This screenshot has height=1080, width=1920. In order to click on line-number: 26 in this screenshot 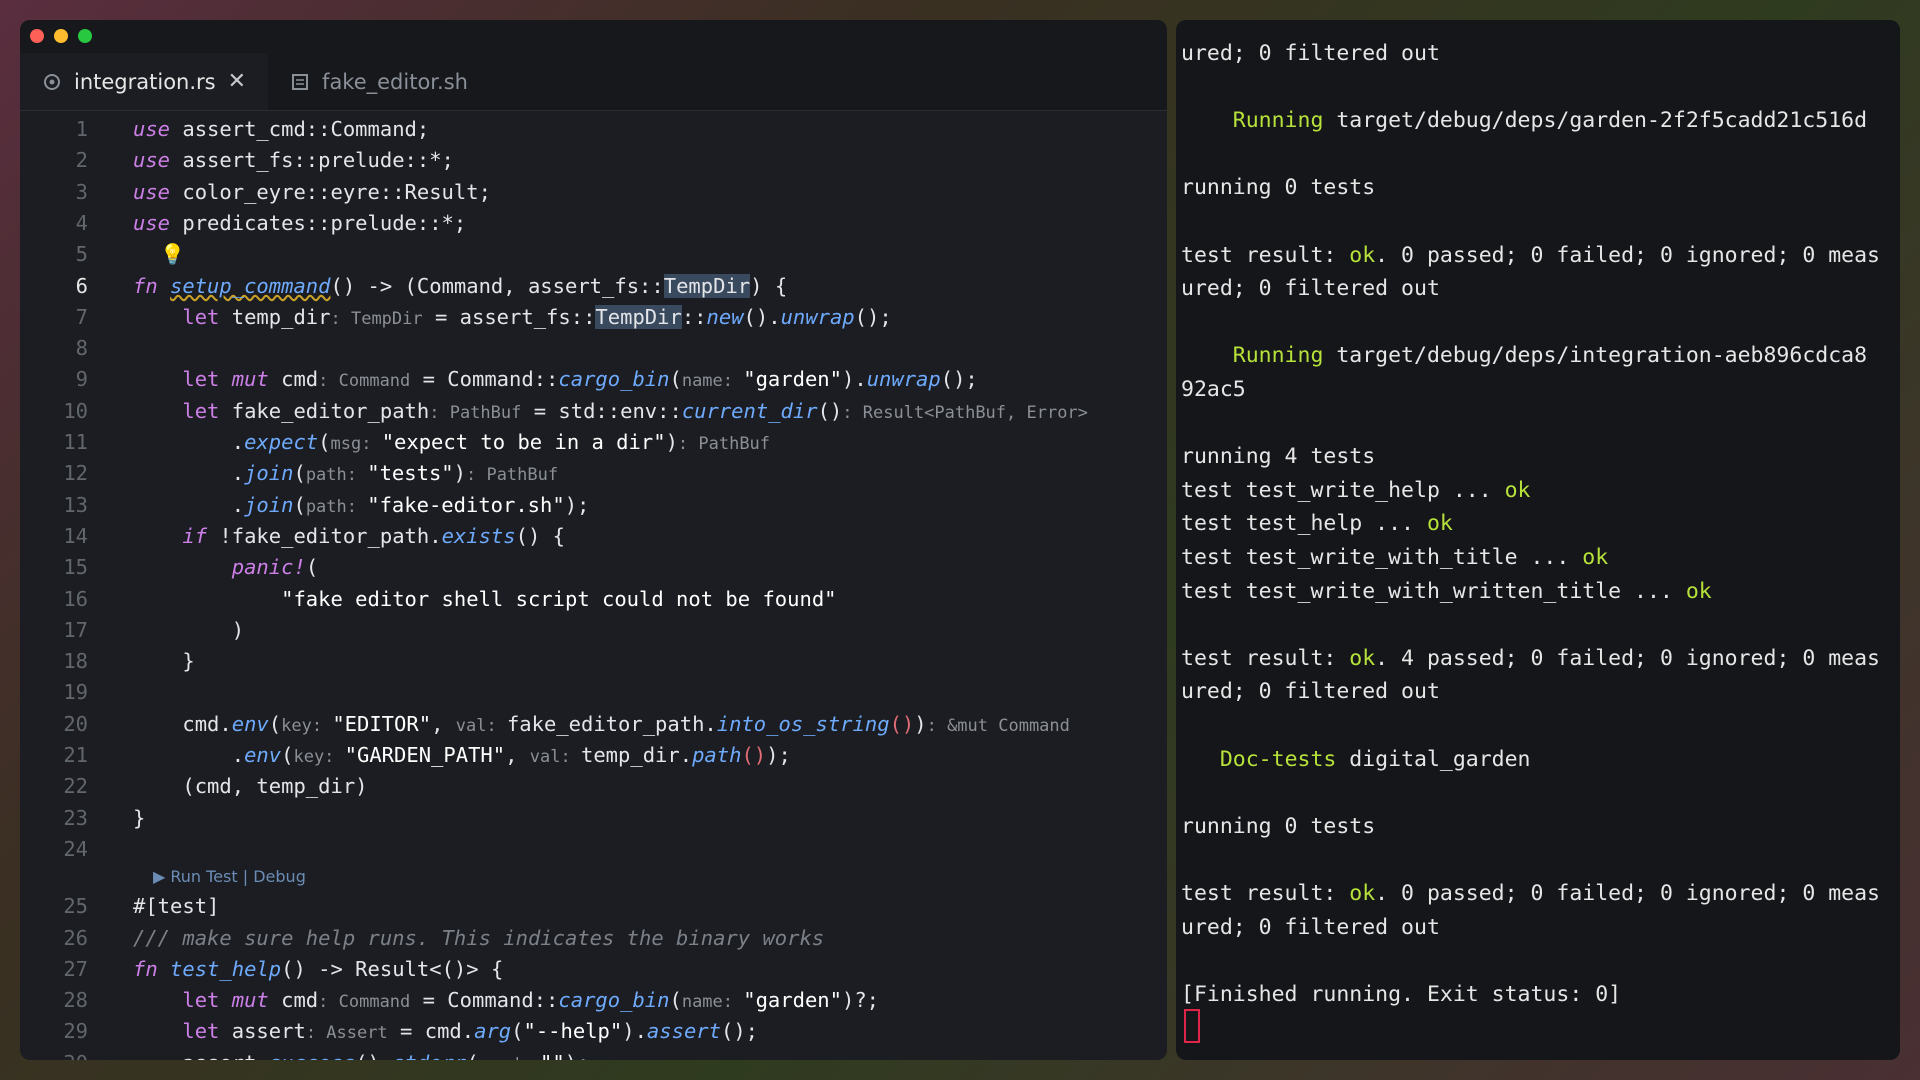, I will do `click(75, 937)`.